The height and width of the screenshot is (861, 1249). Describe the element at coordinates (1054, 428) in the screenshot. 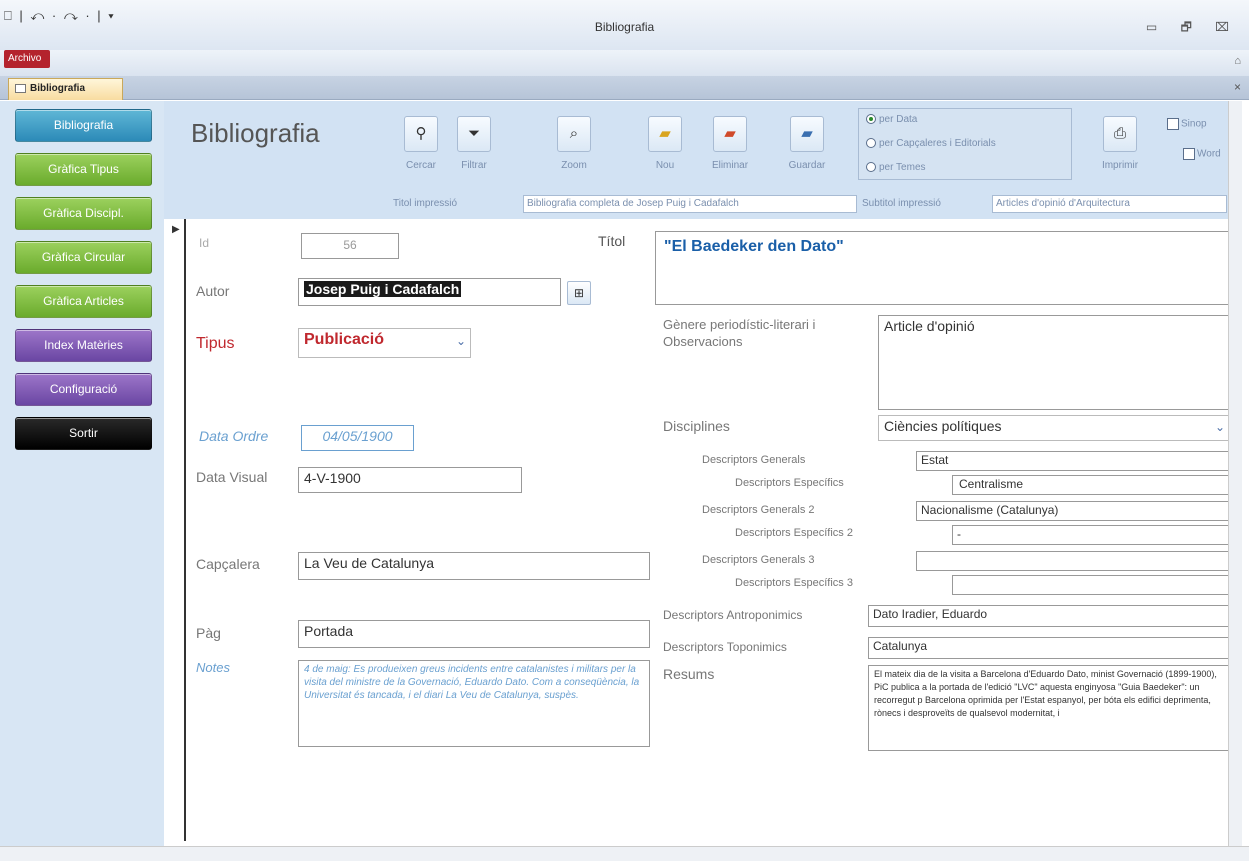

I see `disciplines-dropdown: Ciències polítiques ⌄` at that location.